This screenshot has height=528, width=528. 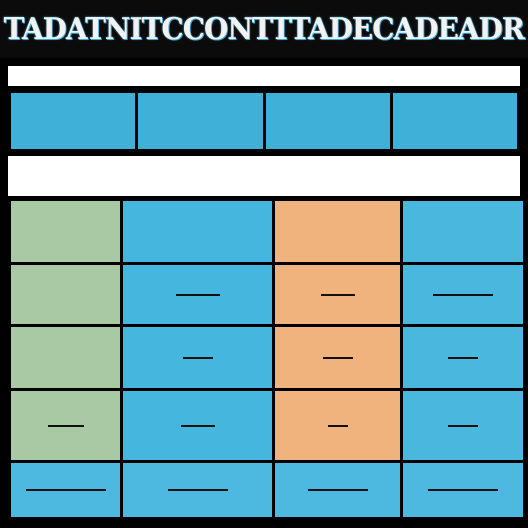 What do you see at coordinates (264, 176) in the screenshot?
I see `divider-band-middle` at bounding box center [264, 176].